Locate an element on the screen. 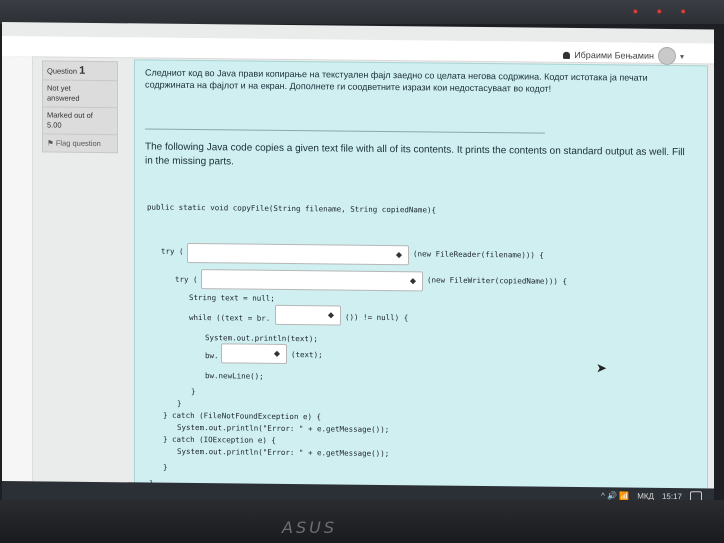 The width and height of the screenshot is (724, 543). code-bw-prefix: bw. is located at coordinates (212, 356).